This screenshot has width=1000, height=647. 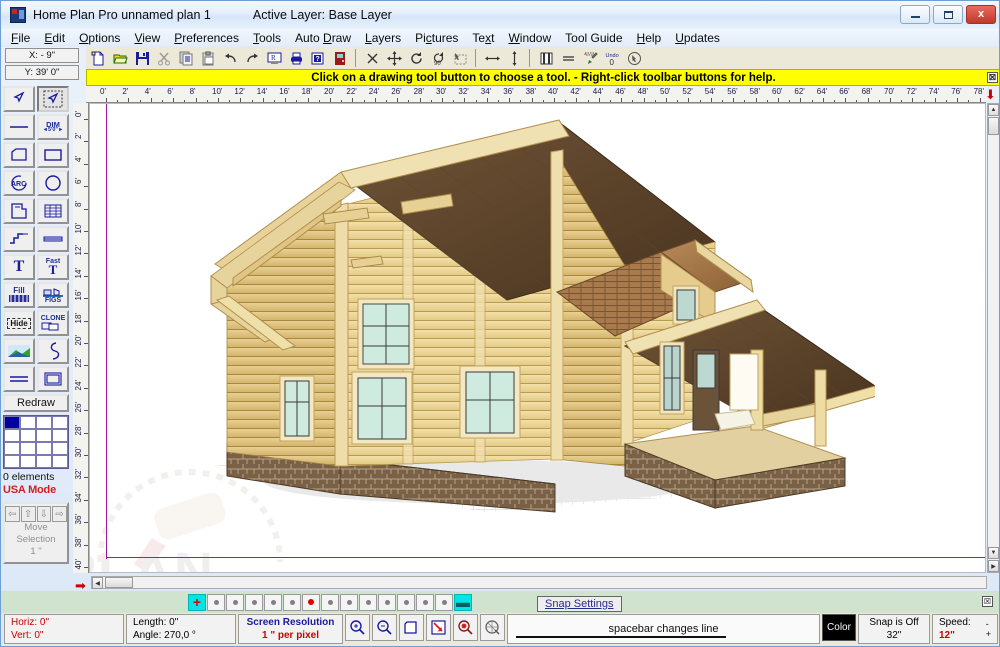 I want to click on vertical-scrollbar: ▲ ▼ ▶, so click(x=993, y=338).